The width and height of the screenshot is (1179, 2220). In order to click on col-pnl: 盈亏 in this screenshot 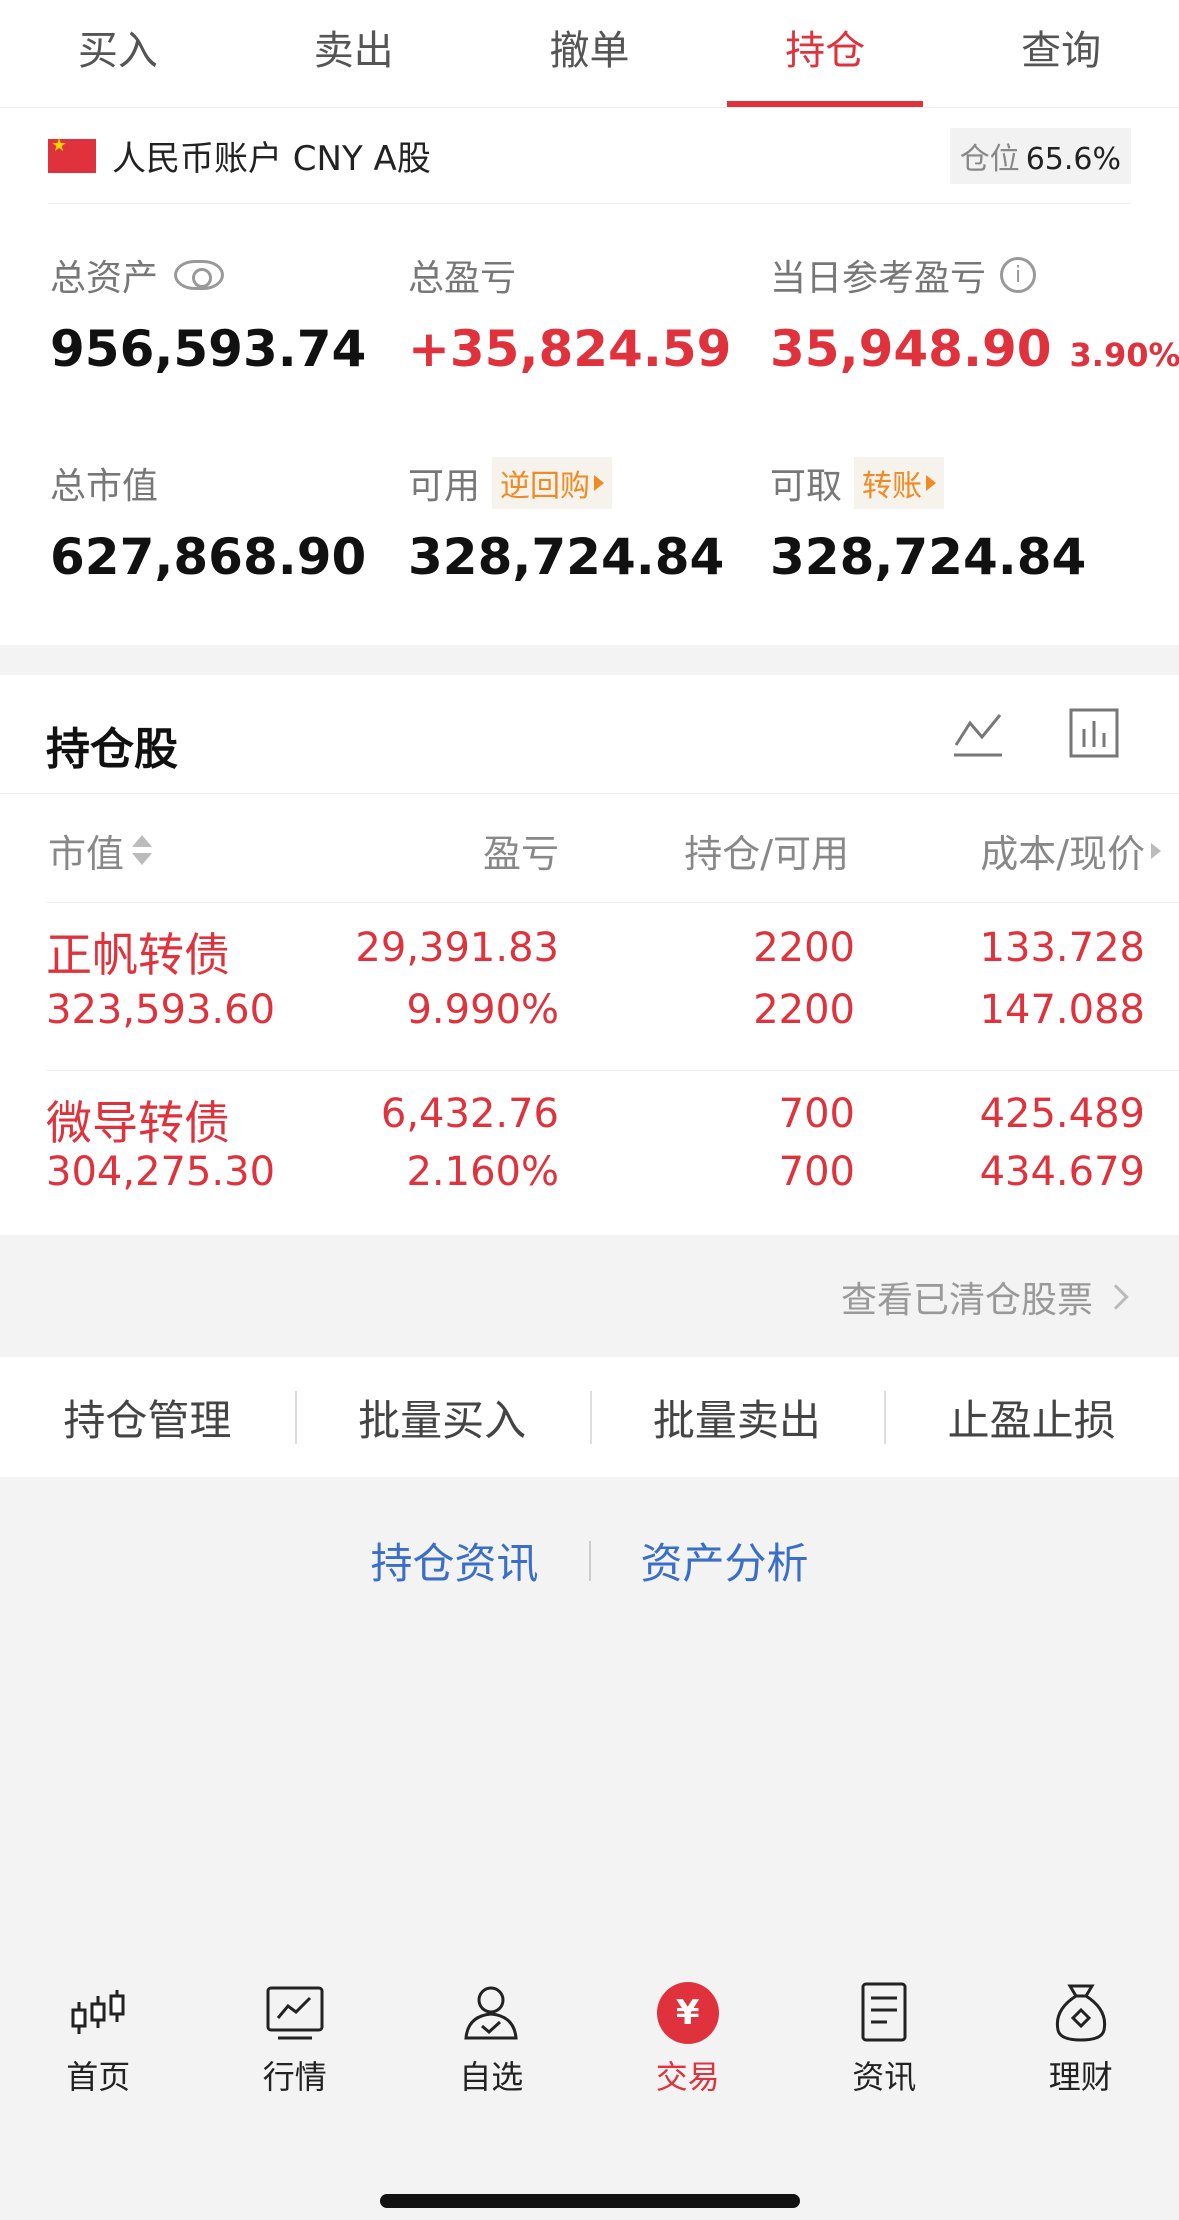, I will do `click(521, 850)`.